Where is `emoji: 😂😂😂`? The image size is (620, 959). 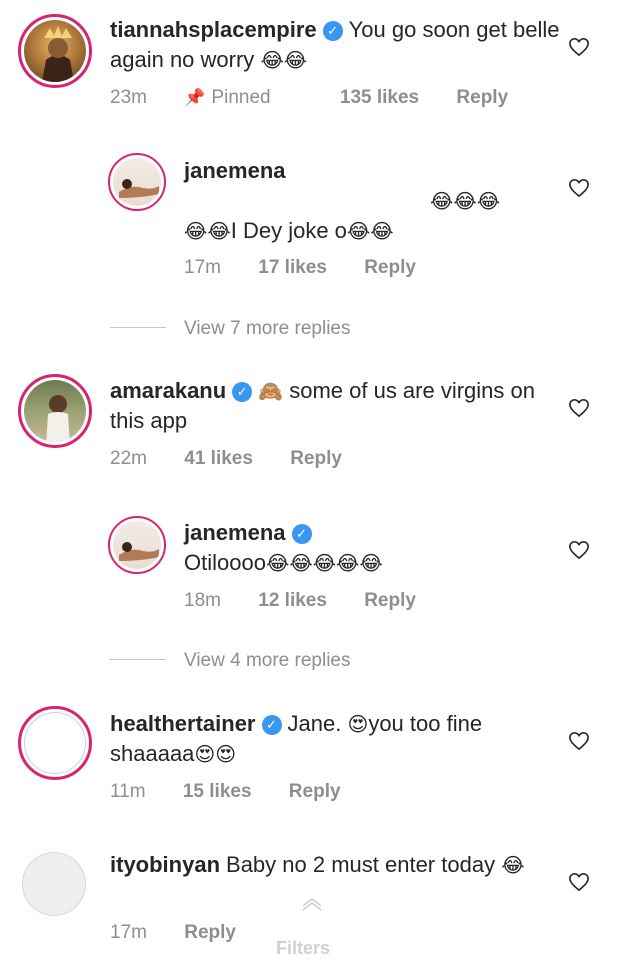 emoji: 😂😂😂 is located at coordinates (465, 201).